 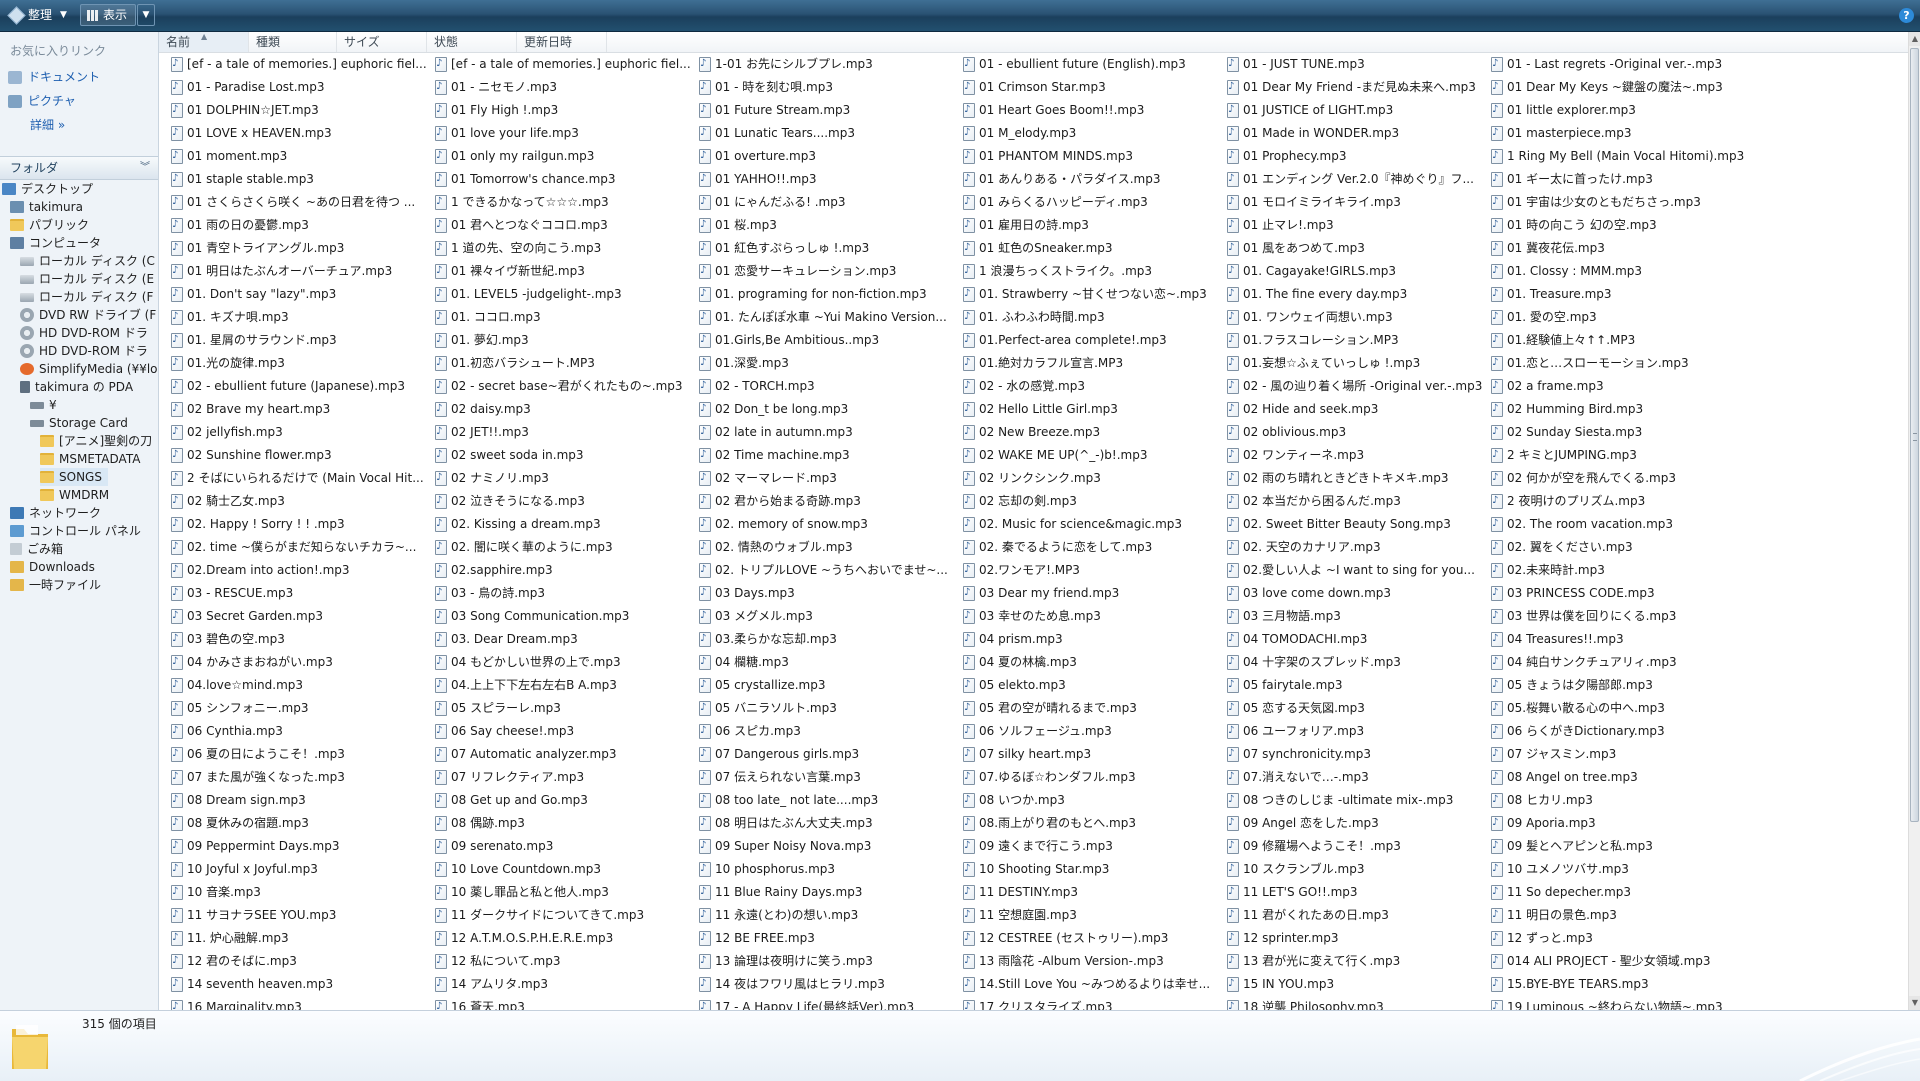 What do you see at coordinates (298, 271) in the screenshot?
I see `file-item: 01 明日はたぶんオーバーチュア.mp3` at bounding box center [298, 271].